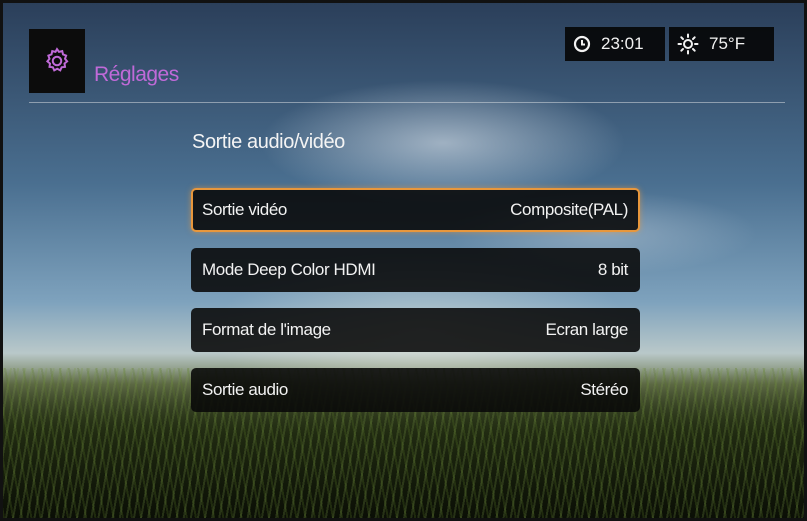  Describe the element at coordinates (289, 269) in the screenshot. I see `menu-item-label: Mode Deep Color HDMI` at that location.